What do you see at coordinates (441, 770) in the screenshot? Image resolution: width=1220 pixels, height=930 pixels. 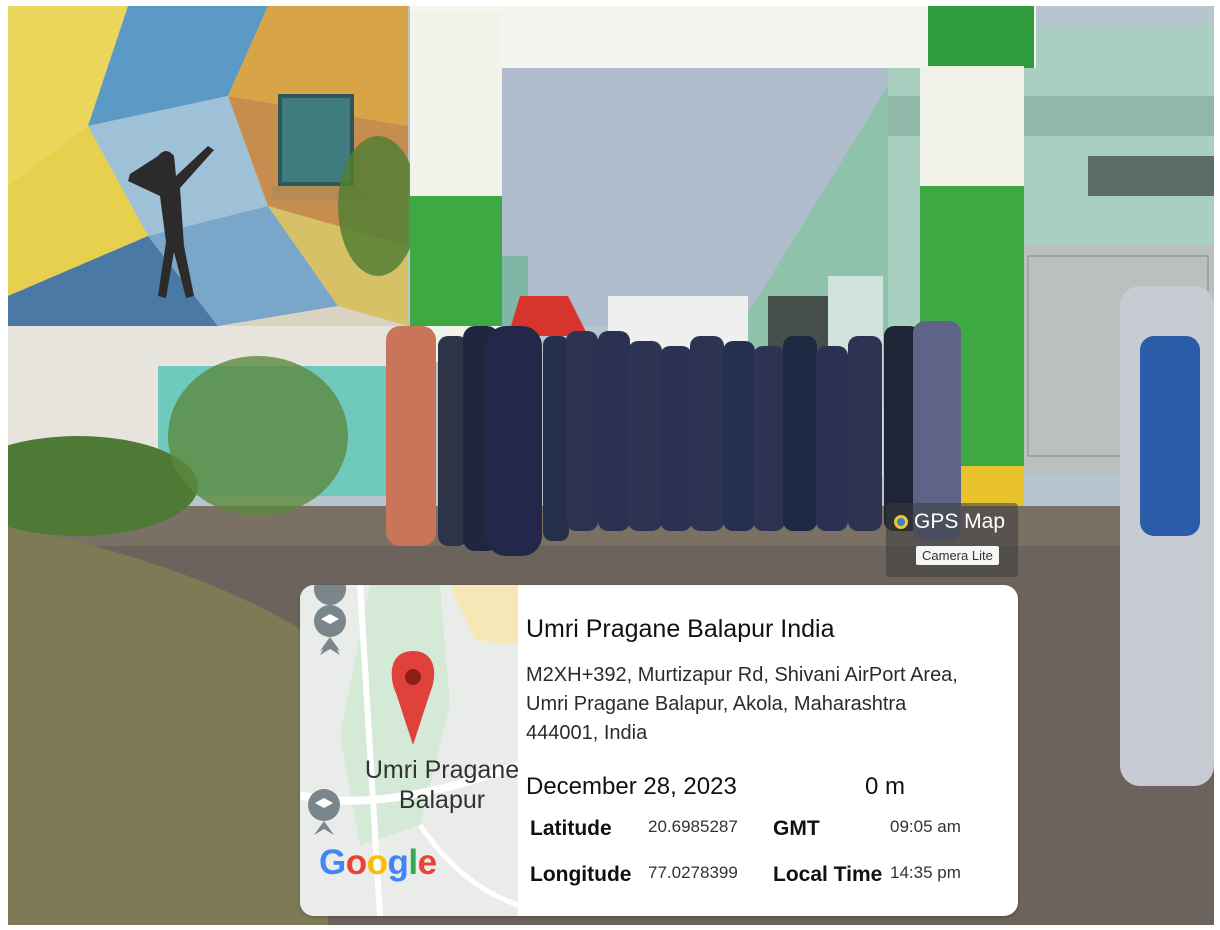 I see `map-place-label-line1: Umri Pragane` at bounding box center [441, 770].